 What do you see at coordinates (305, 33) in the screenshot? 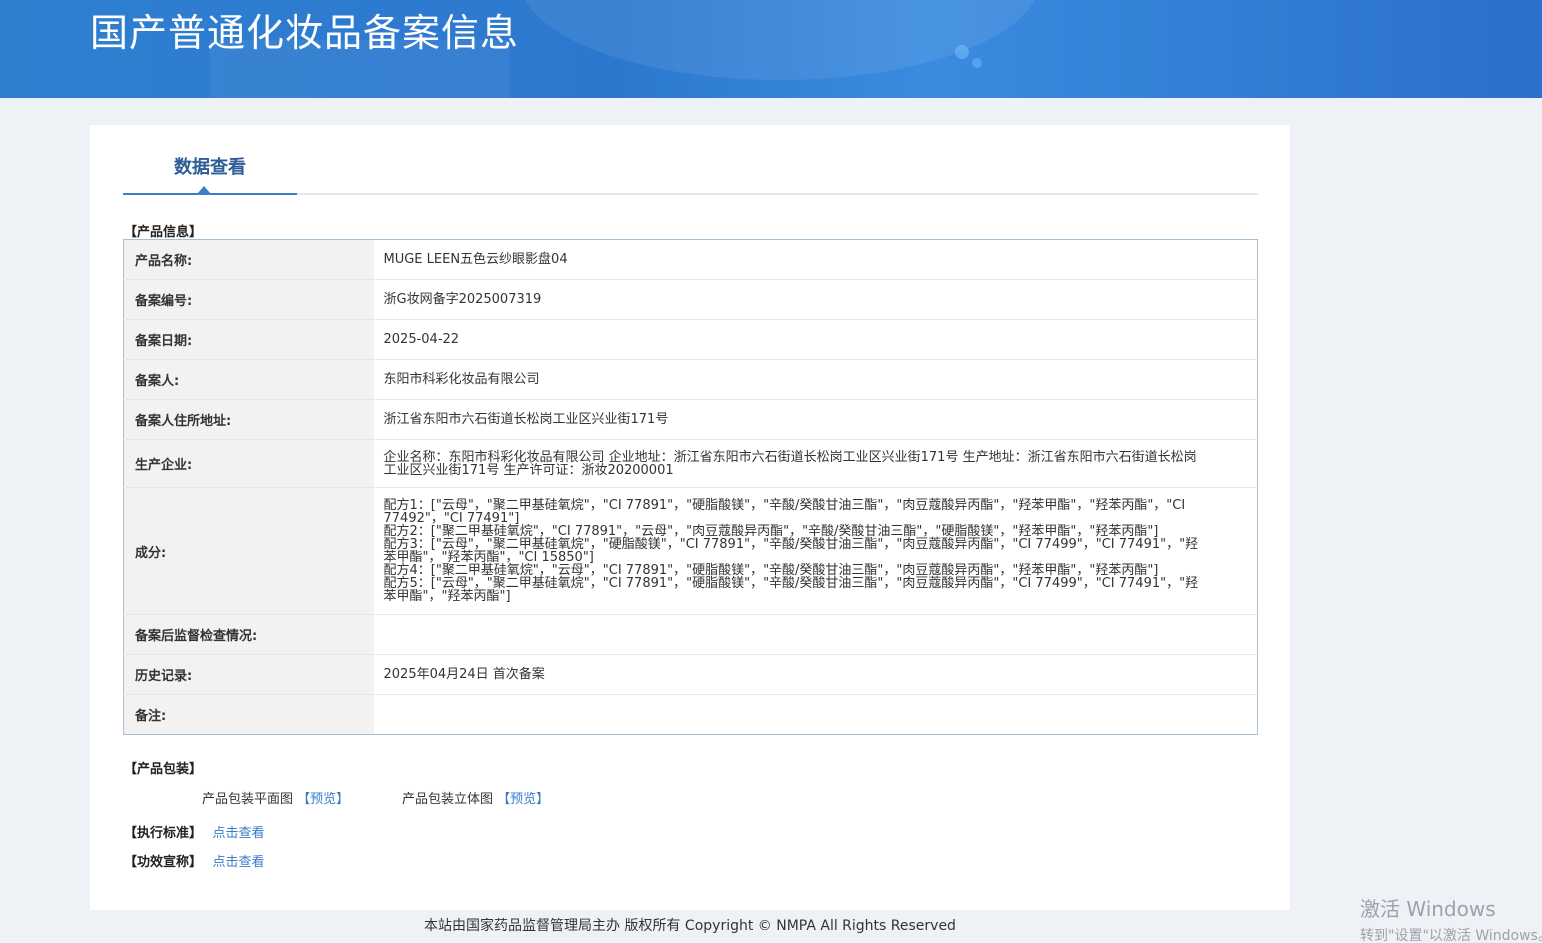
I see `page-title: 国产普通化妆品备案信息` at bounding box center [305, 33].